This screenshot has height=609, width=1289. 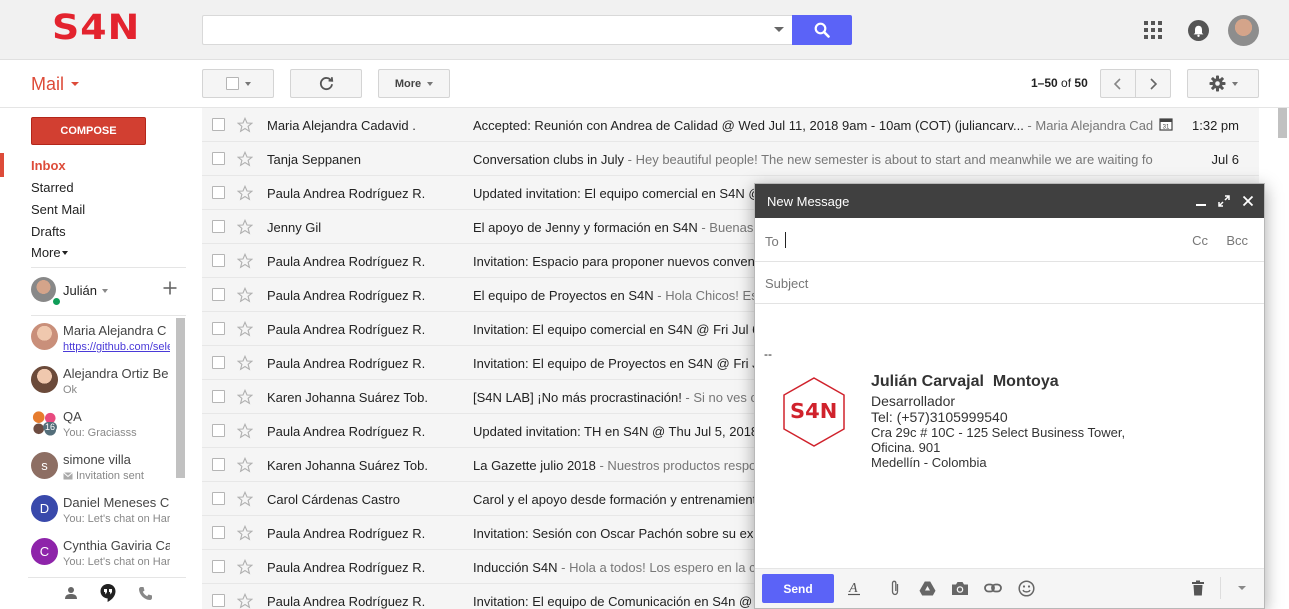 What do you see at coordinates (993, 588) in the screenshot?
I see `insert-link-icon` at bounding box center [993, 588].